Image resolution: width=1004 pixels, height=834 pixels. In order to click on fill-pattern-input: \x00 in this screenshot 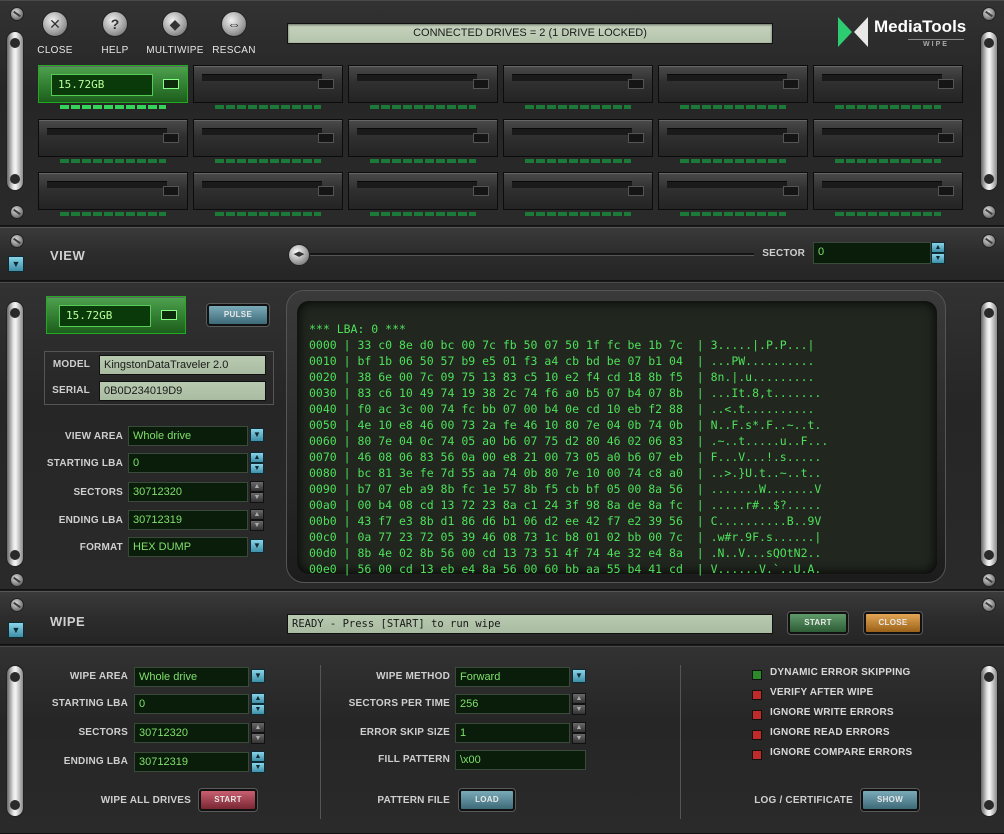, I will do `click(520, 760)`.